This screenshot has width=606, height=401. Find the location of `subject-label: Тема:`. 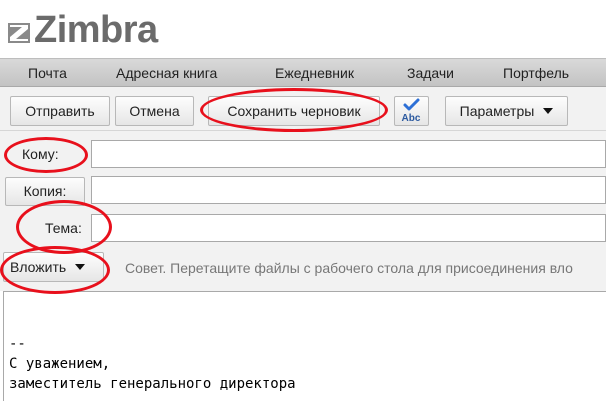

subject-label: Тема: is located at coordinates (63, 228).